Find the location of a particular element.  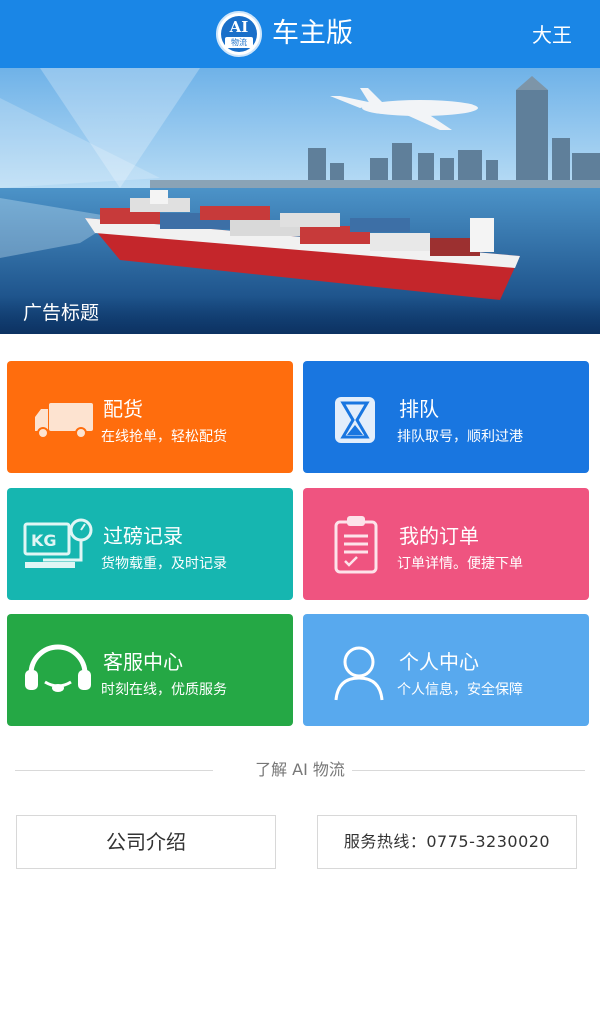

scale-icon: KG is located at coordinates (58, 543).